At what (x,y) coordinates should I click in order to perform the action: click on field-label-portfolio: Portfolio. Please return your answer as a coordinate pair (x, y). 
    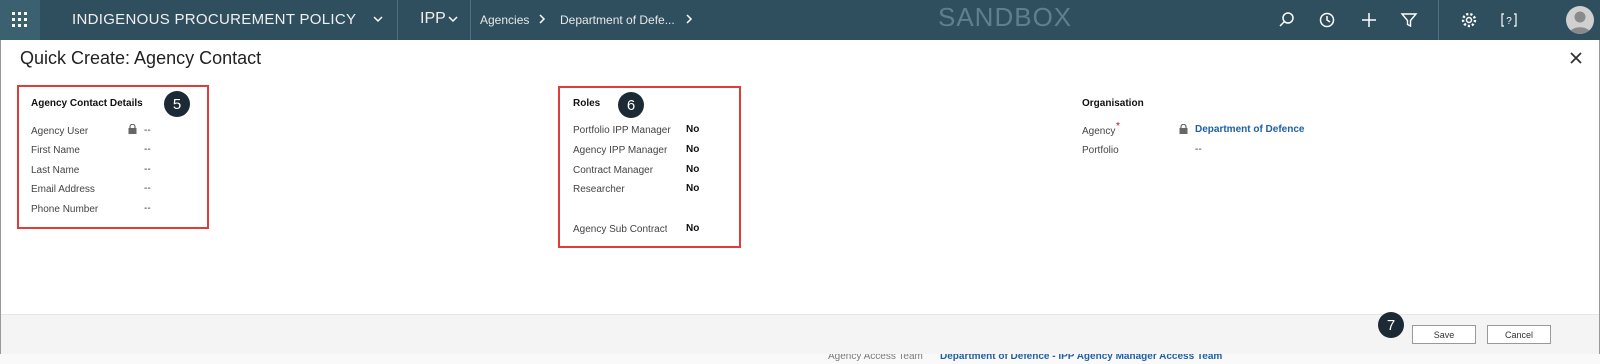
    Looking at the image, I should click on (1100, 150).